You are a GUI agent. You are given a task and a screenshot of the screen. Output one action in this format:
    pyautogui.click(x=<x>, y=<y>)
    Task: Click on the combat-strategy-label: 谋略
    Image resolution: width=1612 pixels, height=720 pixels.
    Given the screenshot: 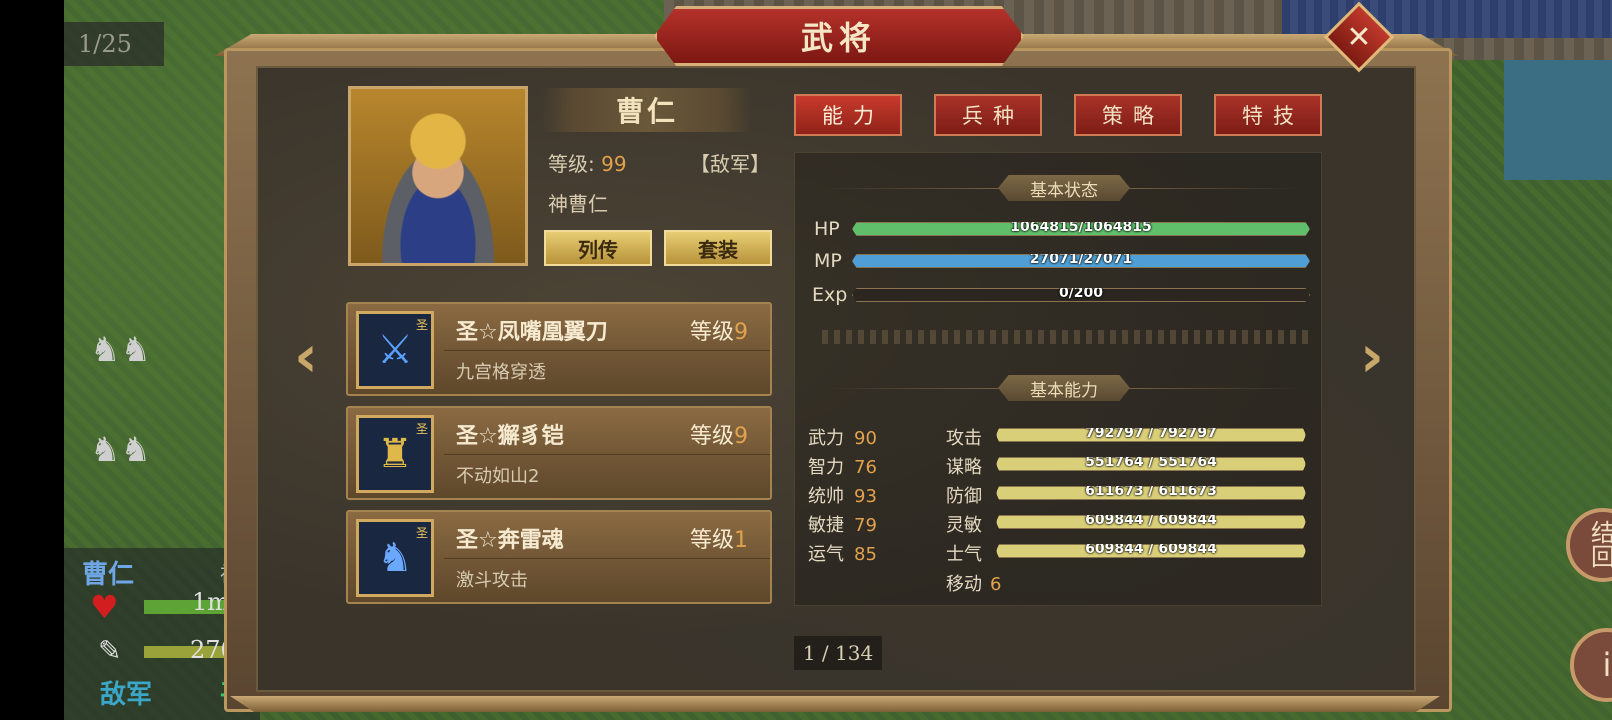 What is the action you would take?
    pyautogui.click(x=964, y=467)
    